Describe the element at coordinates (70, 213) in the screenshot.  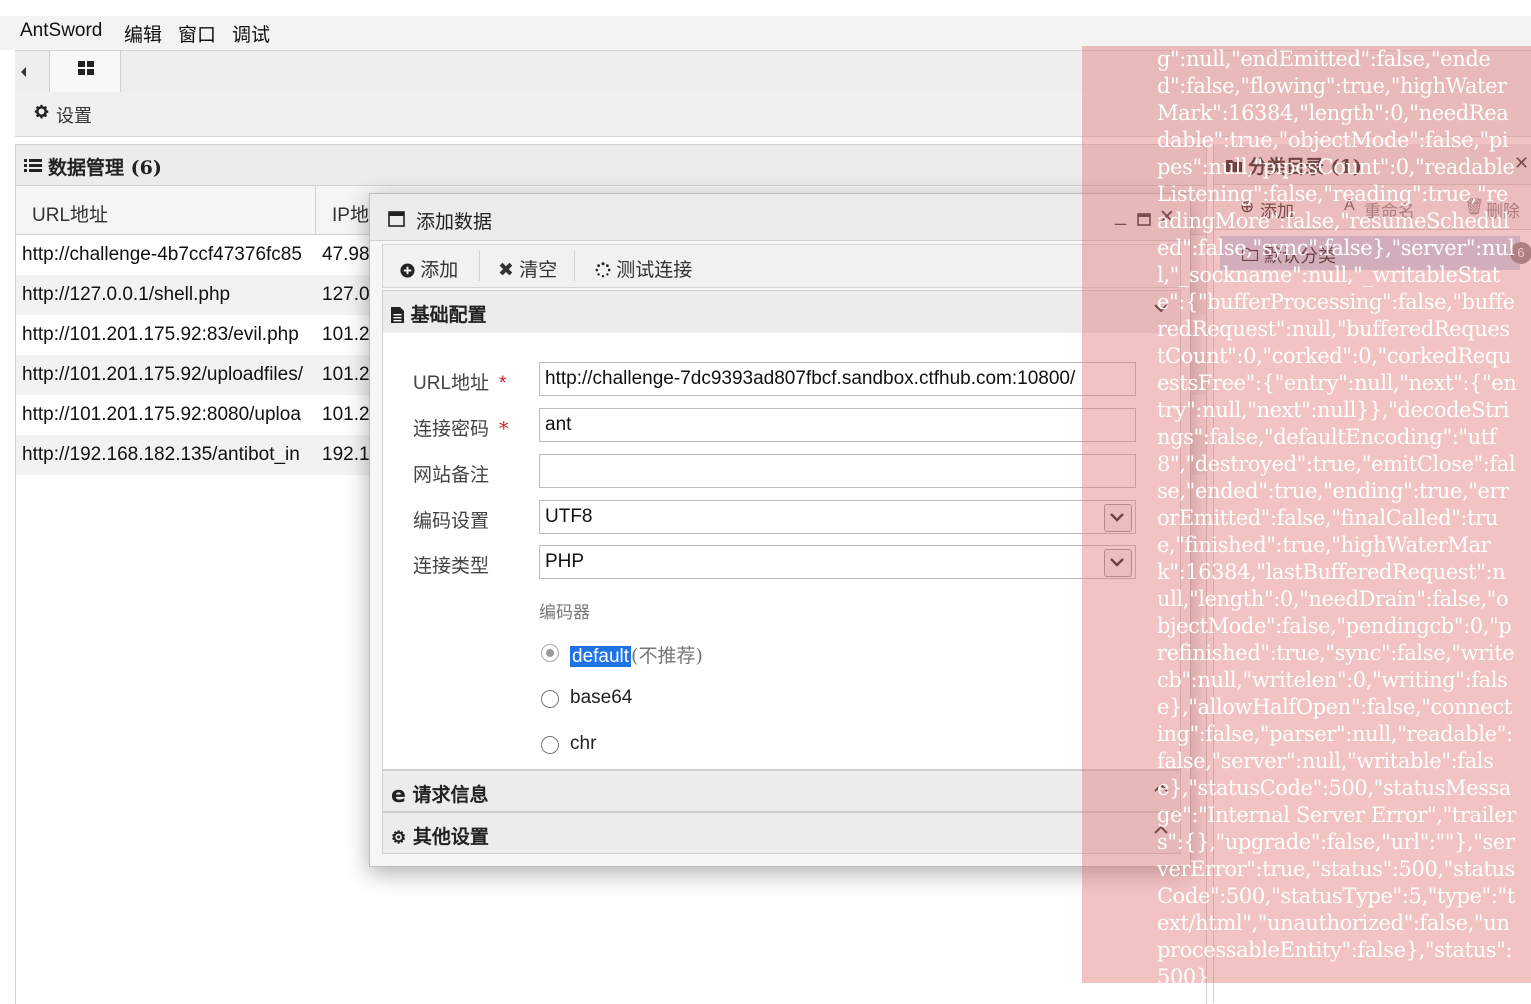
I see `column-url: URL地址` at that location.